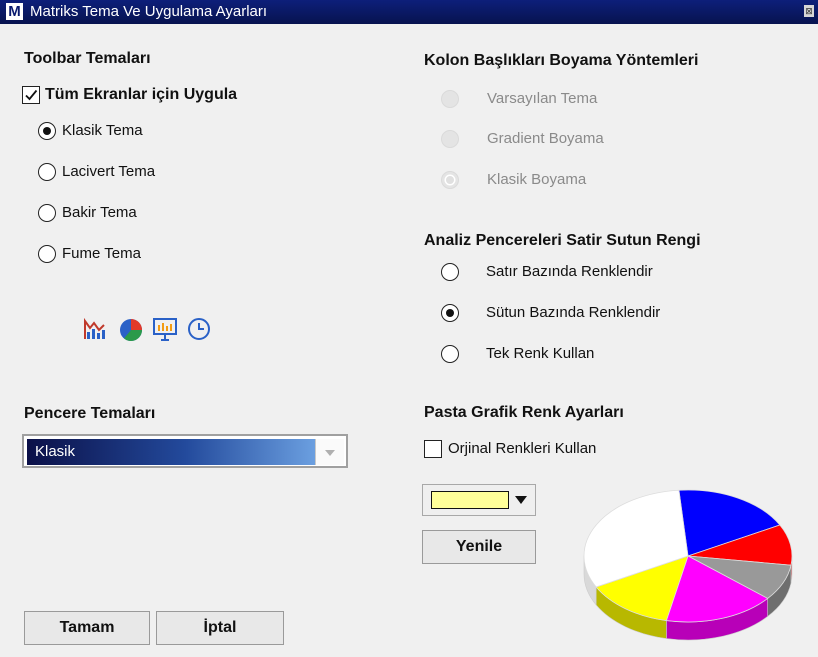 This screenshot has height=657, width=818. What do you see at coordinates (90, 413) in the screenshot?
I see `window-themes-heading: Pencere Temaları` at bounding box center [90, 413].